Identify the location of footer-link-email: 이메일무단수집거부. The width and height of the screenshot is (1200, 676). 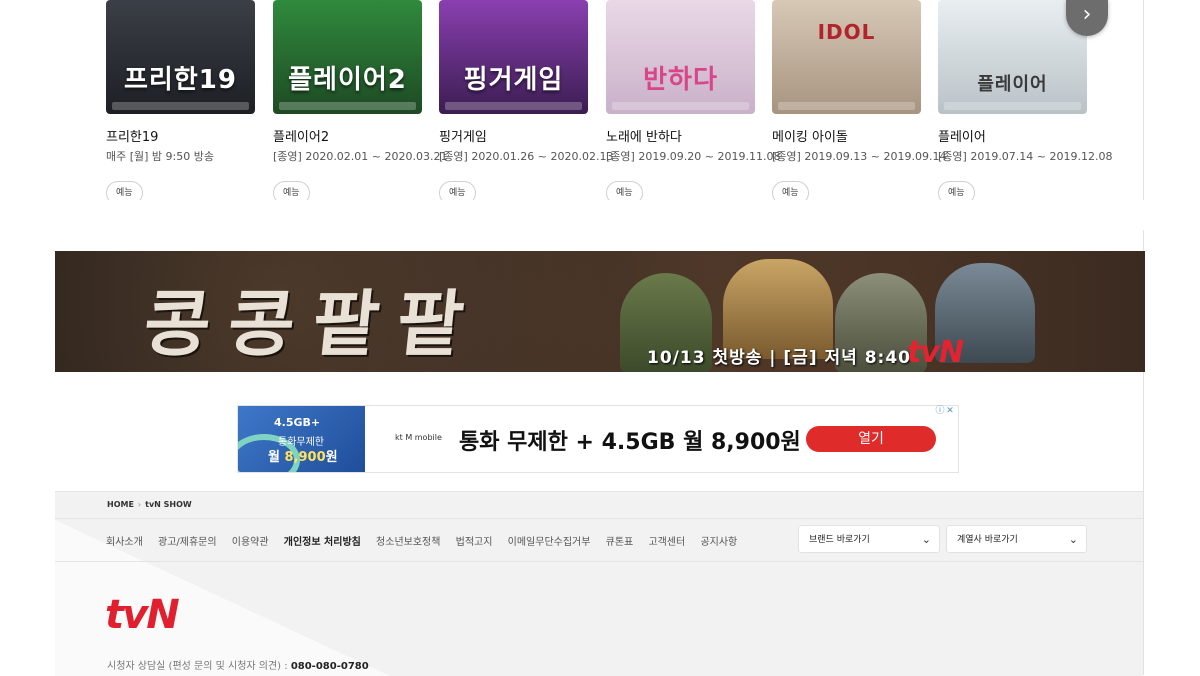
(549, 542).